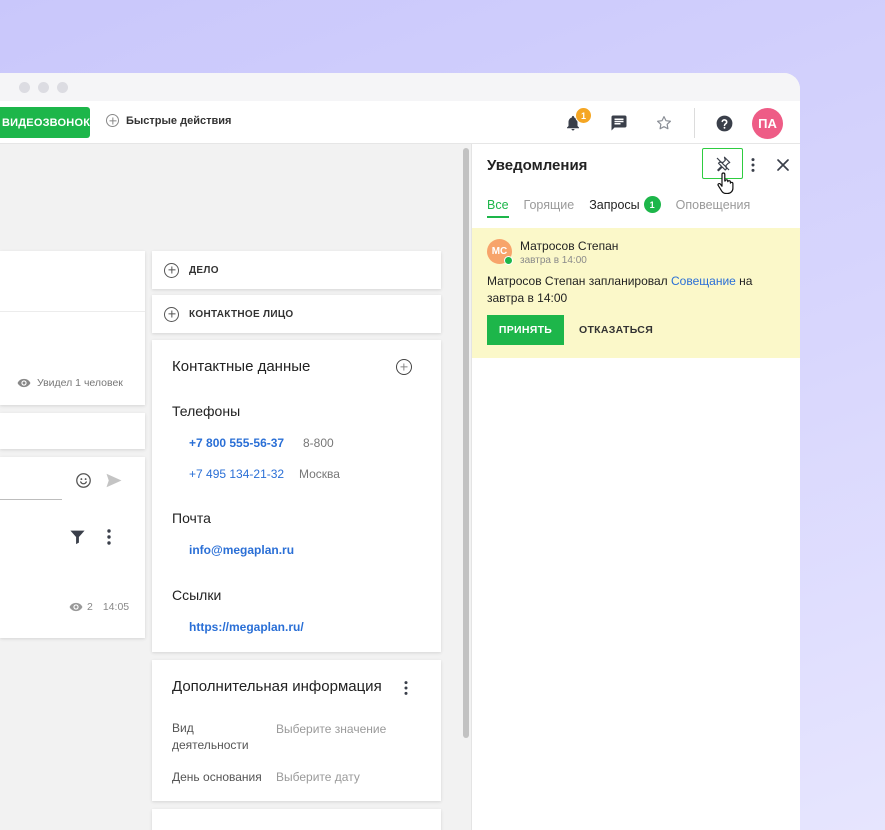  Describe the element at coordinates (45, 122) in the screenshot. I see `video-call-button: ВИДЕОЗВОНОК` at that location.